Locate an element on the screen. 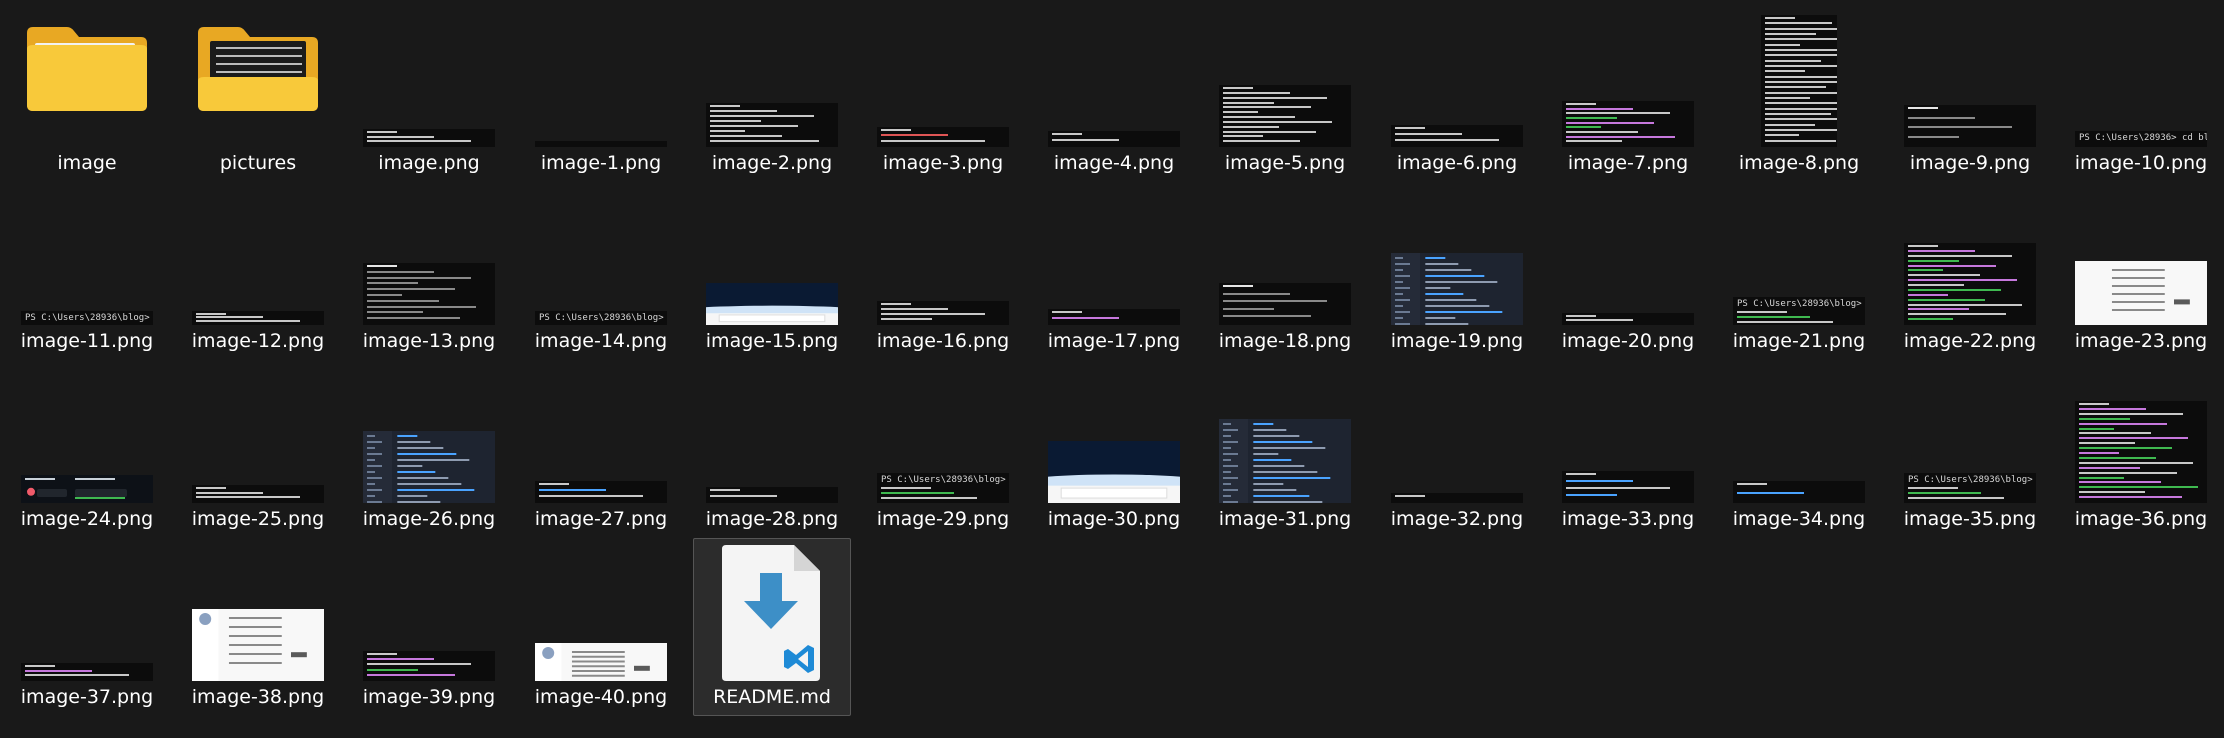 This screenshot has height=738, width=2224. file-name-label: image-2.png is located at coordinates (772, 163).